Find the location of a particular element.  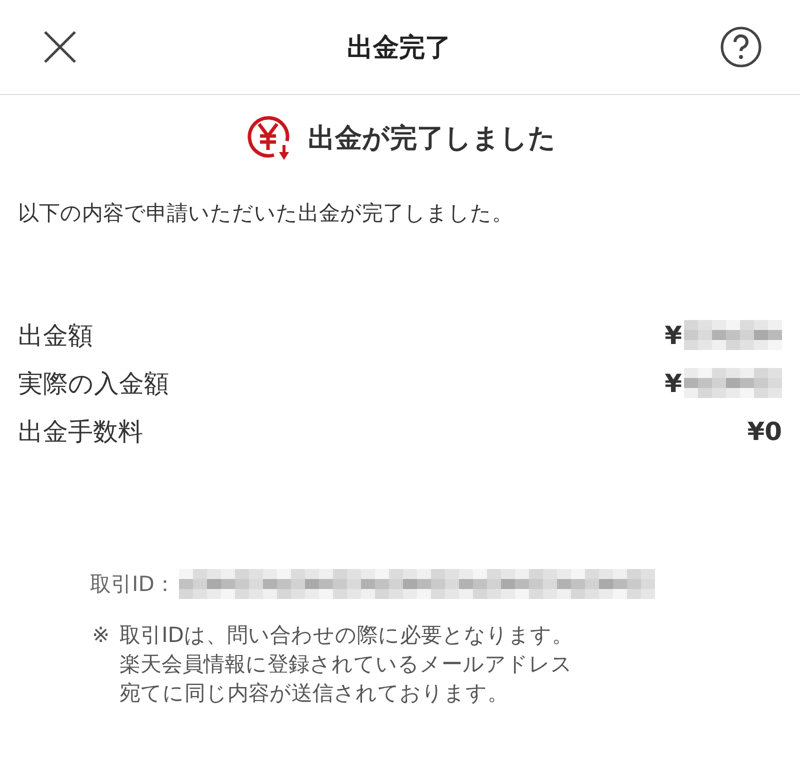

message-text: 以下の内容で申請いただいた出金が完了しました。 is located at coordinates (266, 213).